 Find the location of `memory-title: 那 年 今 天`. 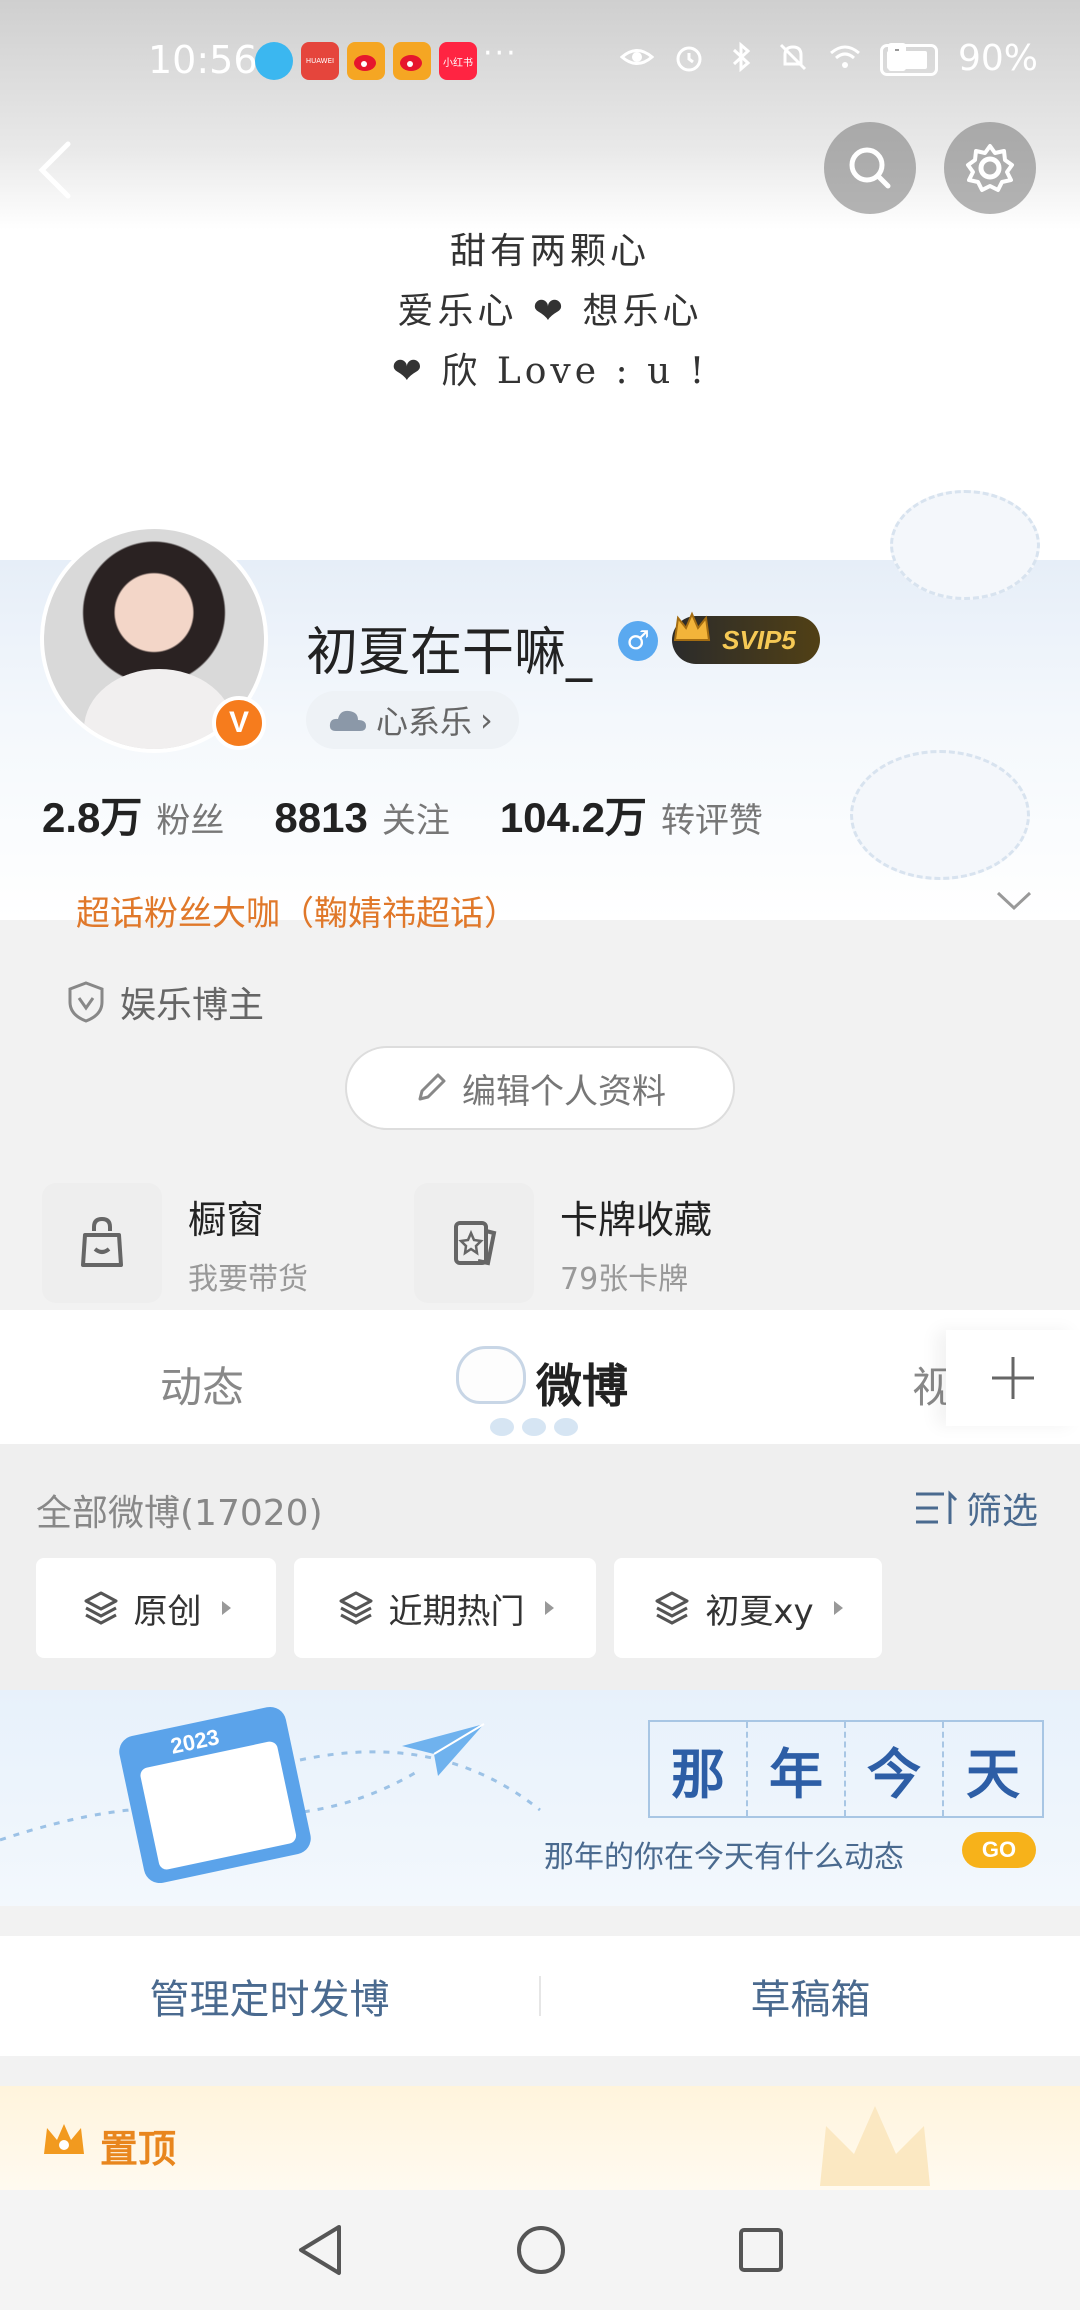

memory-title: 那 年 今 天 is located at coordinates (846, 1769).